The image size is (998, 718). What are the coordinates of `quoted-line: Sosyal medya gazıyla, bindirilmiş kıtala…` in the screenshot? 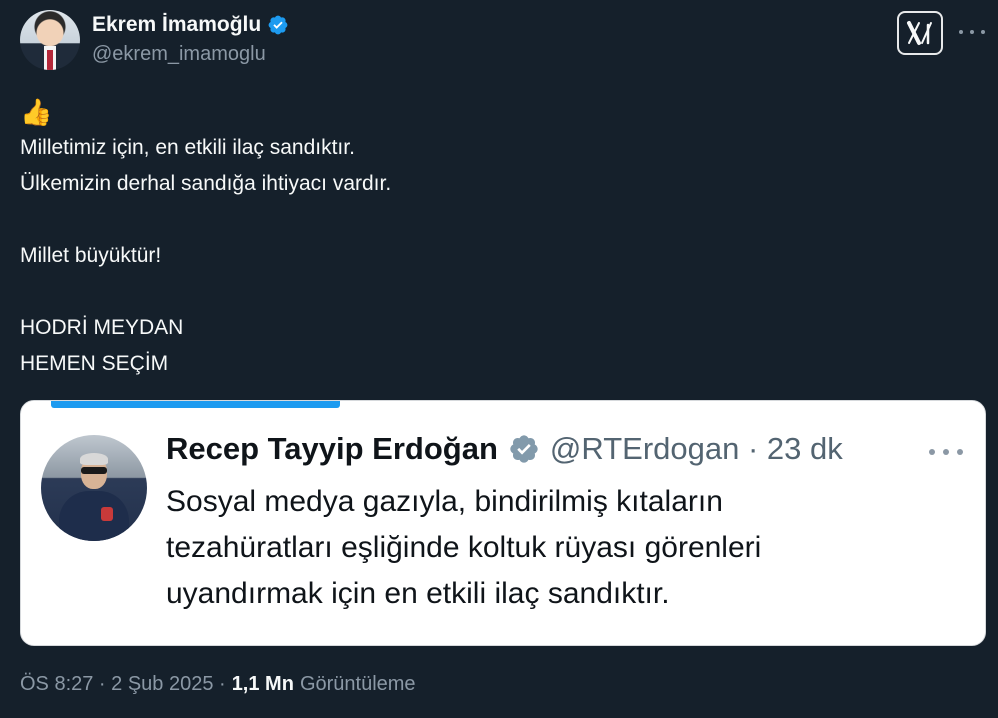 It's located at (444, 501).